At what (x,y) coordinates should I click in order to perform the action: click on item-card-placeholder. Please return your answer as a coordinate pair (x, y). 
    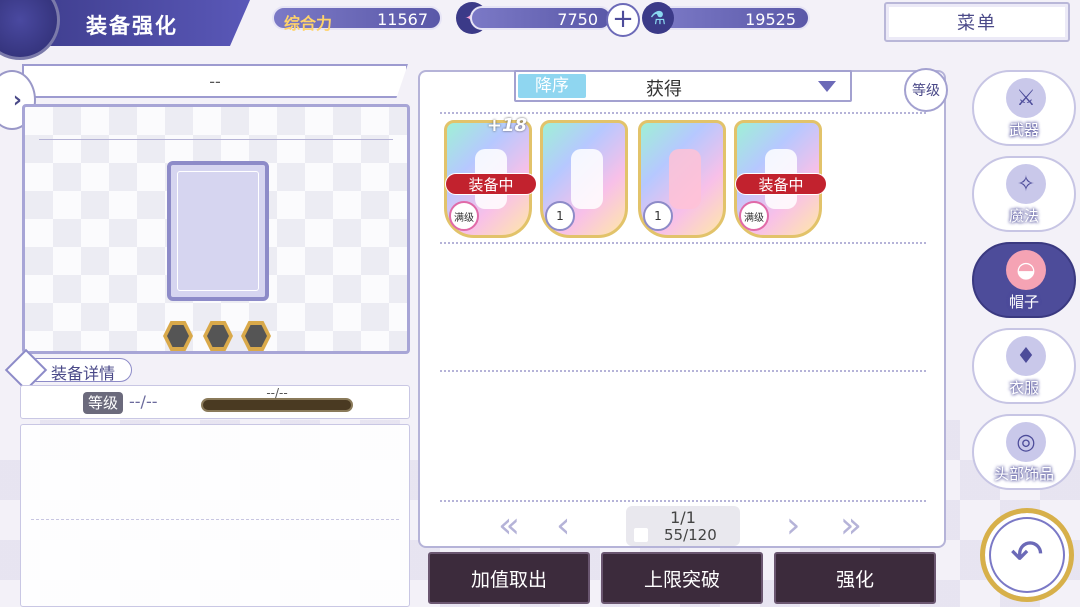
    Looking at the image, I should click on (218, 231).